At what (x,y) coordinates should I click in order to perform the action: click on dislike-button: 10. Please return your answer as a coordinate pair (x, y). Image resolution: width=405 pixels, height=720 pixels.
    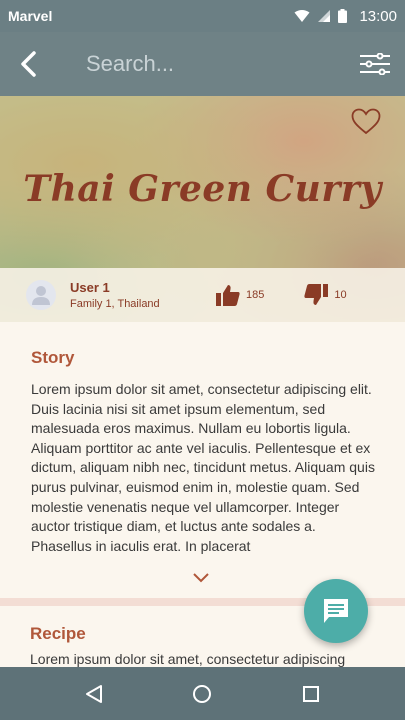
    Looking at the image, I should click on (325, 295).